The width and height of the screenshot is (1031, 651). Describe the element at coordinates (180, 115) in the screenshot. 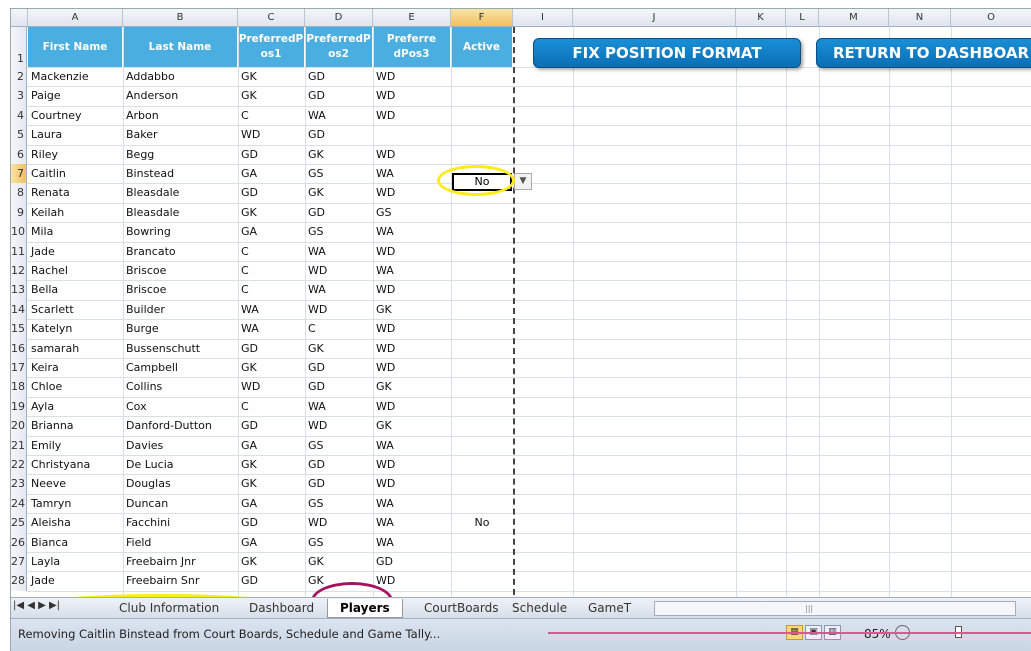

I see `cell-last-4: Arbon` at that location.